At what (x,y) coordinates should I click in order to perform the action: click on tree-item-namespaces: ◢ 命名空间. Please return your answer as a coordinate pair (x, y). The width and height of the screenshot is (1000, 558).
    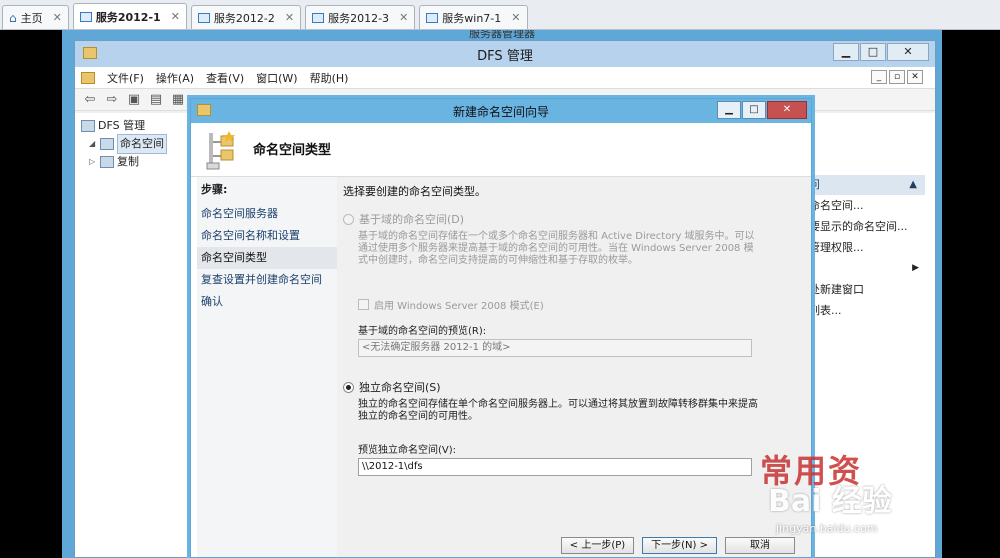
    Looking at the image, I should click on (136, 144).